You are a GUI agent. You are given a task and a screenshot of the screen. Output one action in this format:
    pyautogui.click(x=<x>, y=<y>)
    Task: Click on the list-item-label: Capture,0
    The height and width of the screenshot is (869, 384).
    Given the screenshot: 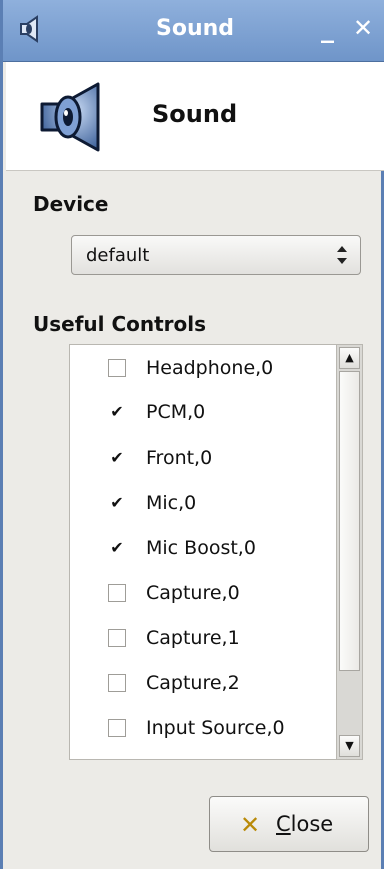 What is the action you would take?
    pyautogui.click(x=193, y=593)
    